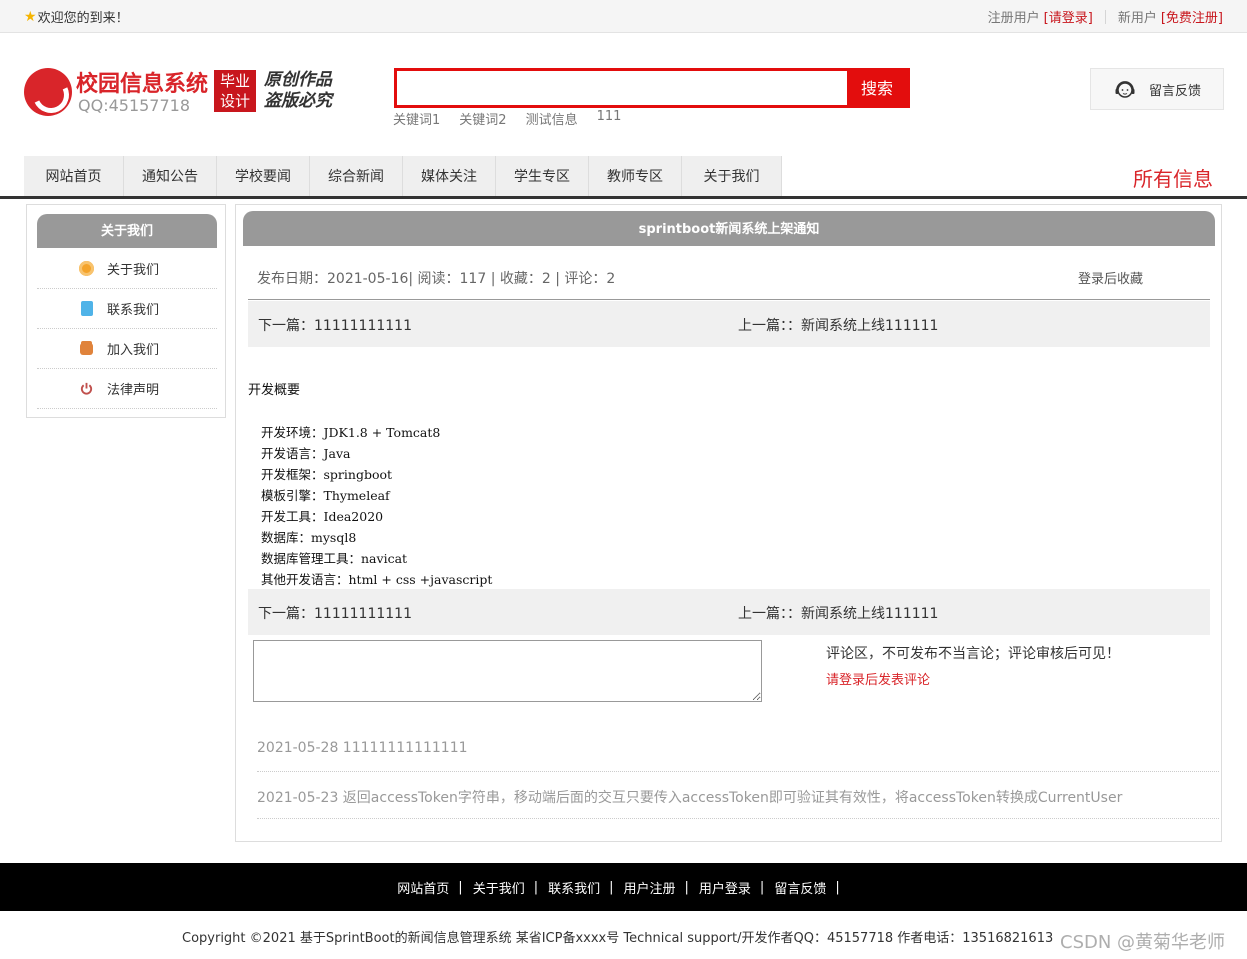 This screenshot has width=1247, height=959. I want to click on sidebar: 关于我们 关于我们 联系我们 加入我们 法律声明, so click(126, 311).